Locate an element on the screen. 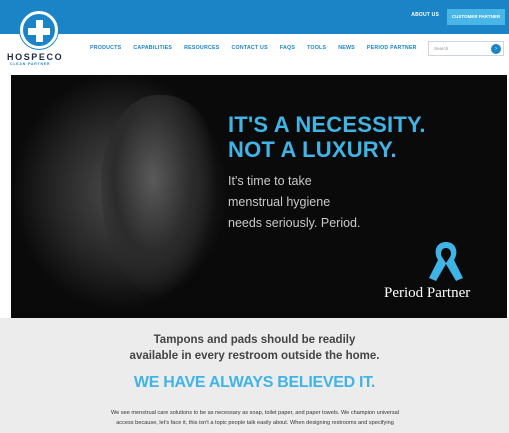 This screenshot has width=509, height=433. nav-item-faqs: FAQS is located at coordinates (287, 50).